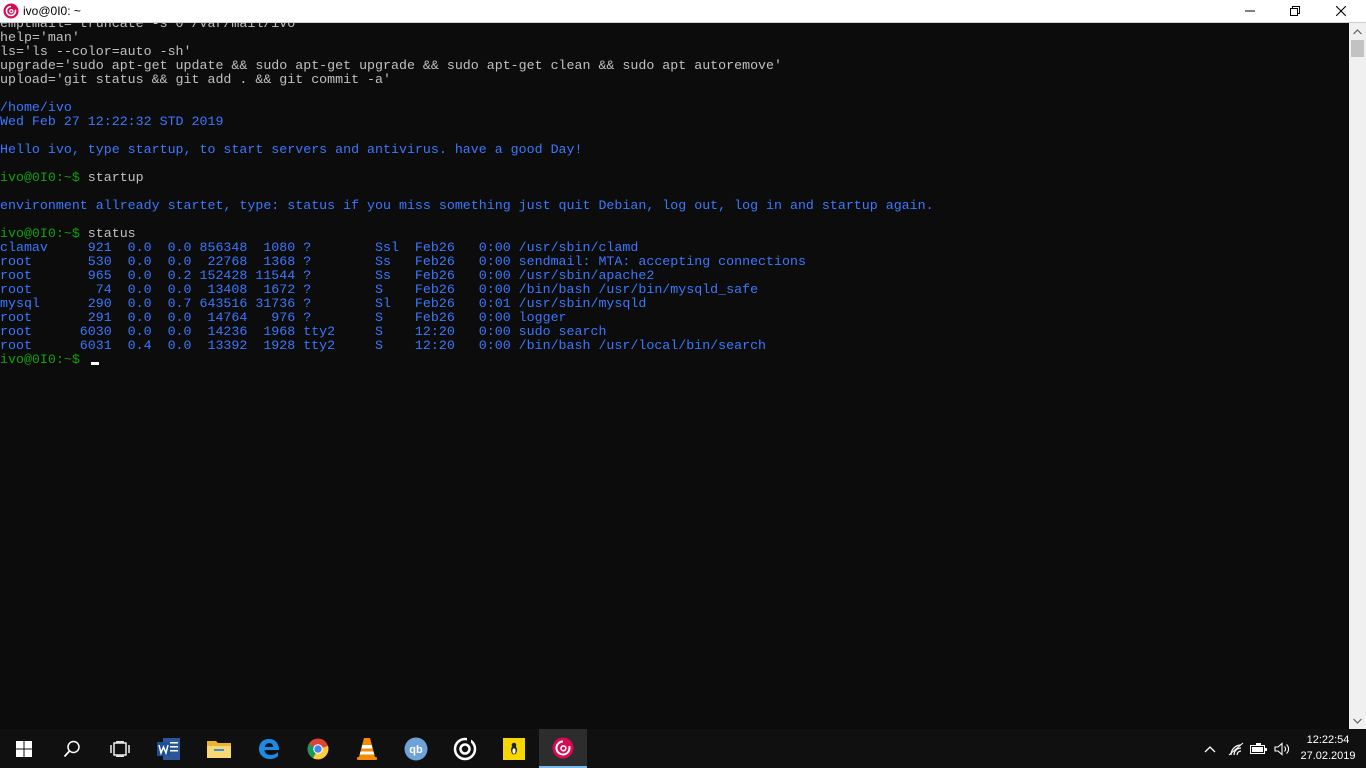 Image resolution: width=1366 pixels, height=768 pixels. I want to click on taskbar-file-explorer, so click(219, 748).